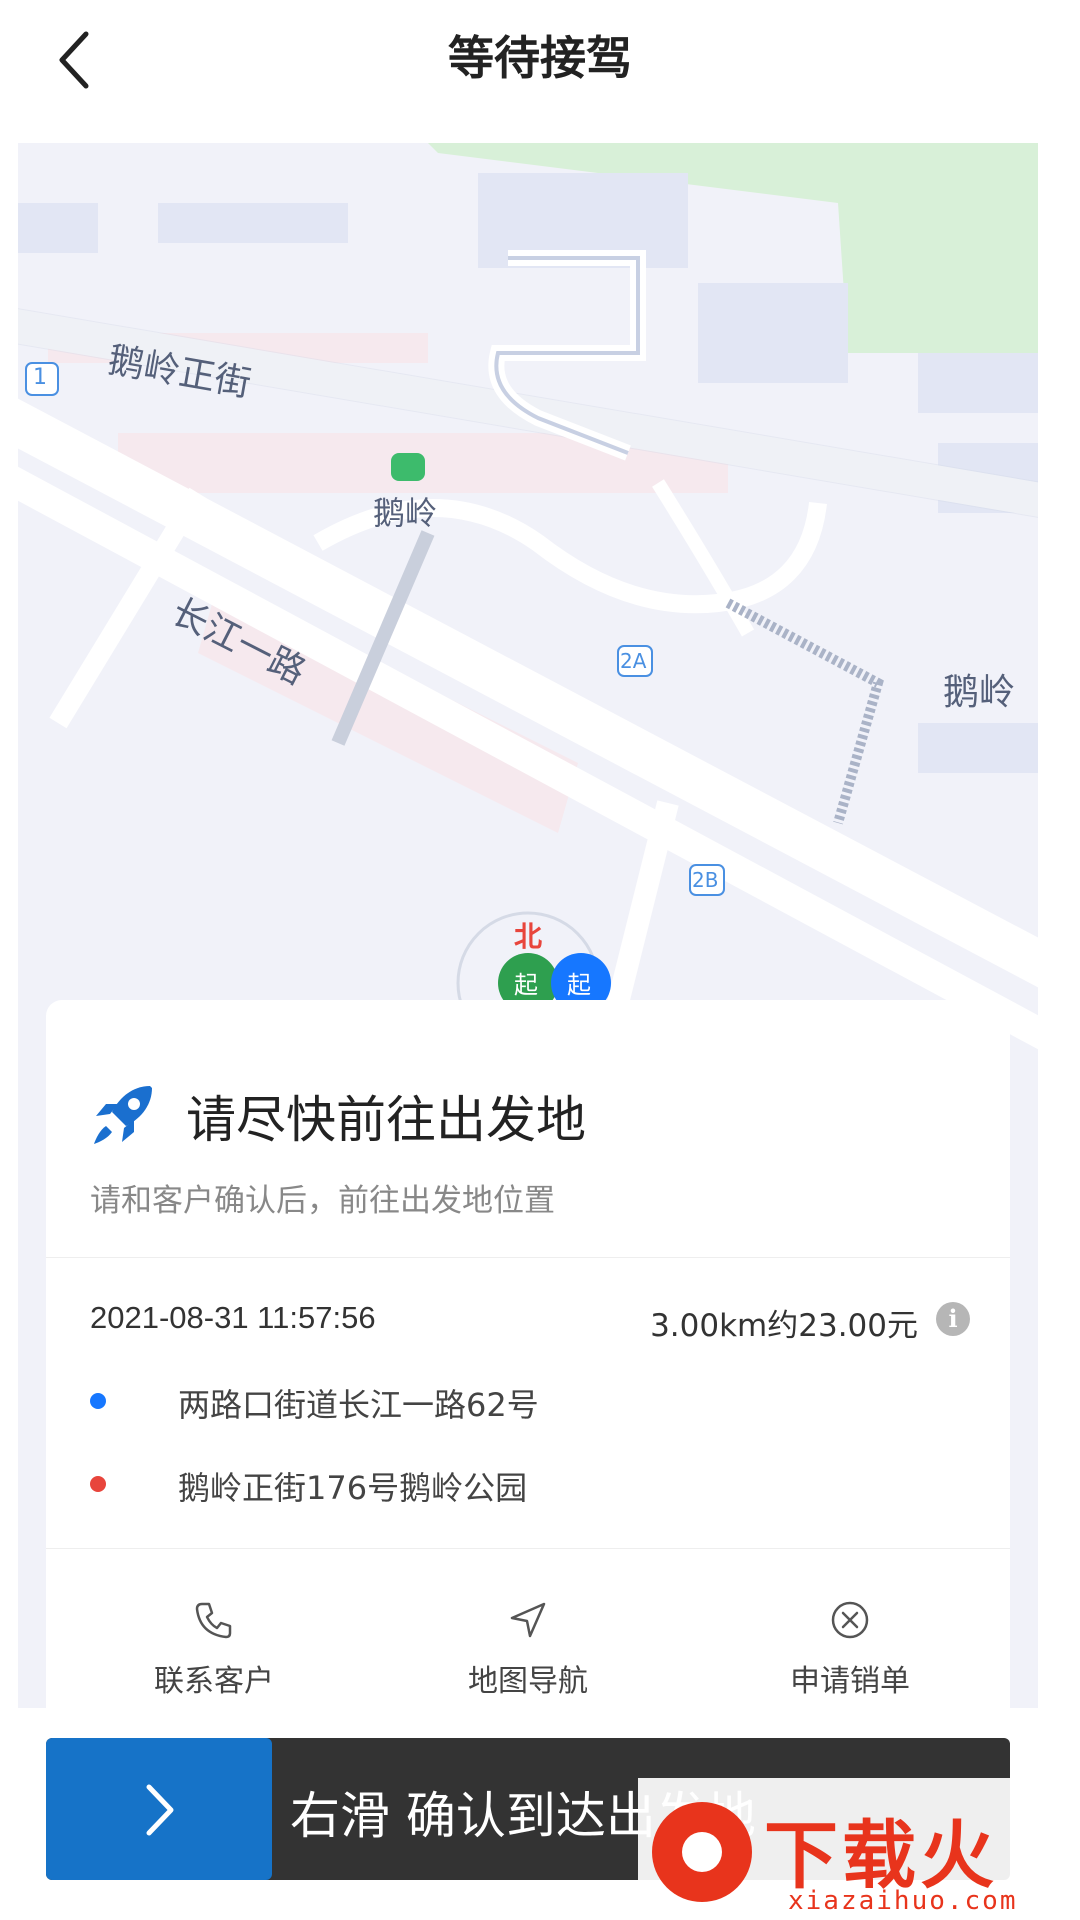  I want to click on cancel-order-button: 申请销单, so click(850, 1628).